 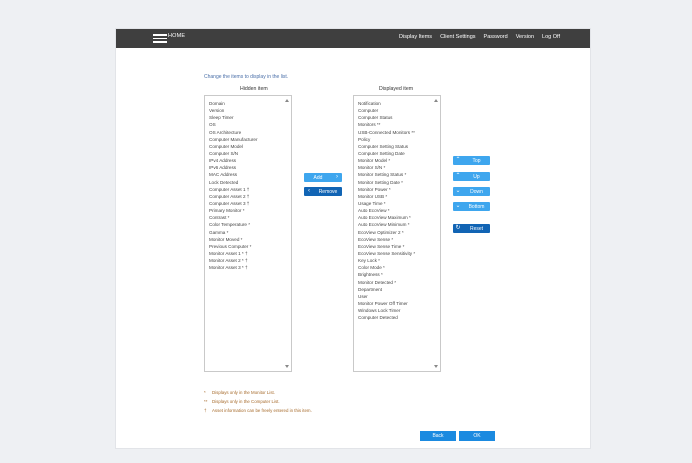 I want to click on home-link: HOME, so click(x=176, y=36).